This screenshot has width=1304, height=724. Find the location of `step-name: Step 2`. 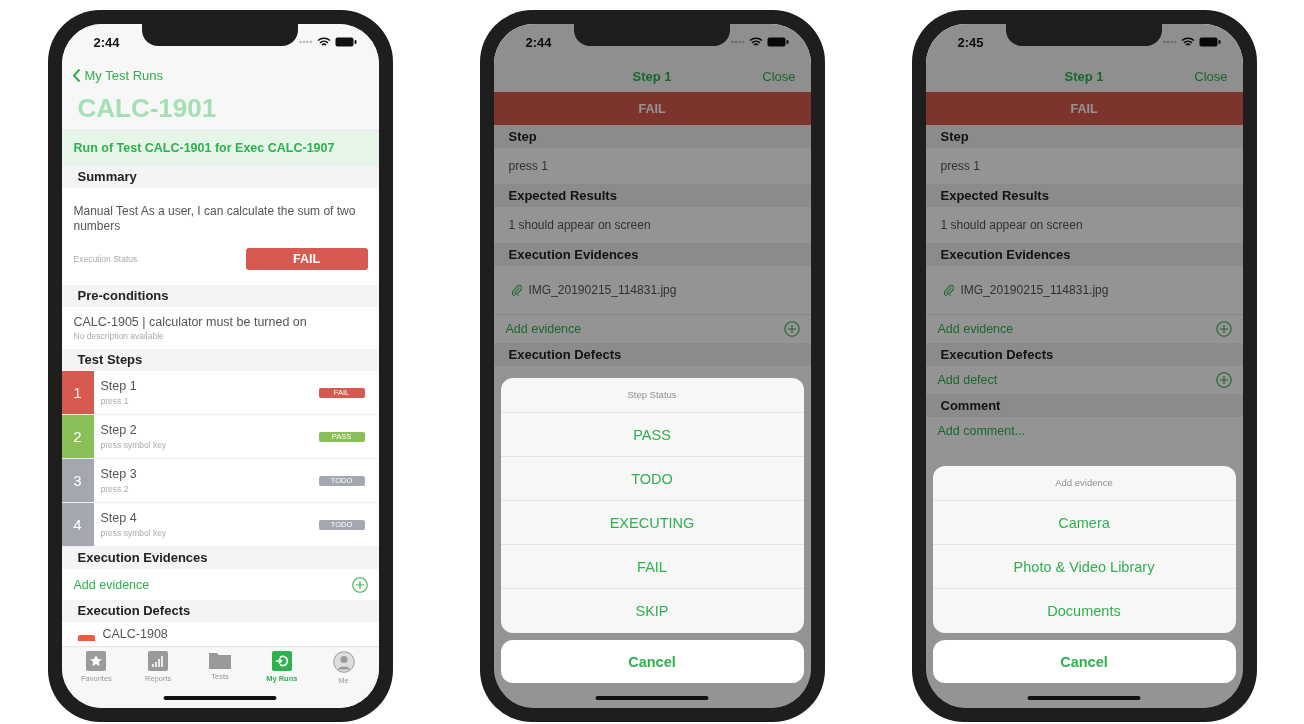

step-name: Step 2 is located at coordinates (119, 430).